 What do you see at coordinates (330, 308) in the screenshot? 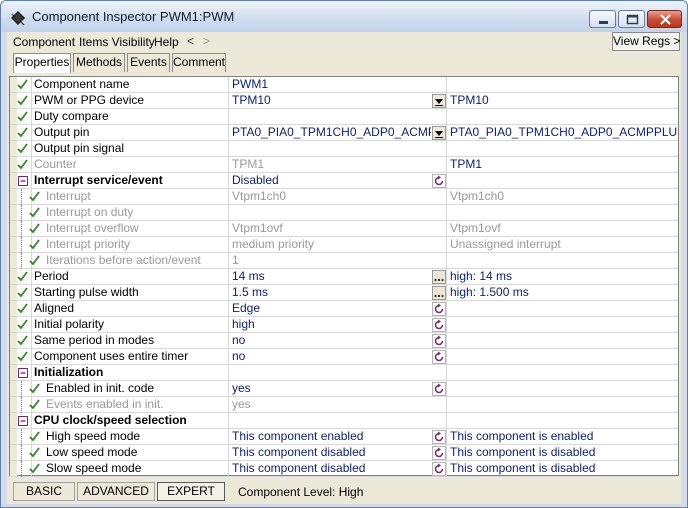
I see `property-value: Edge` at bounding box center [330, 308].